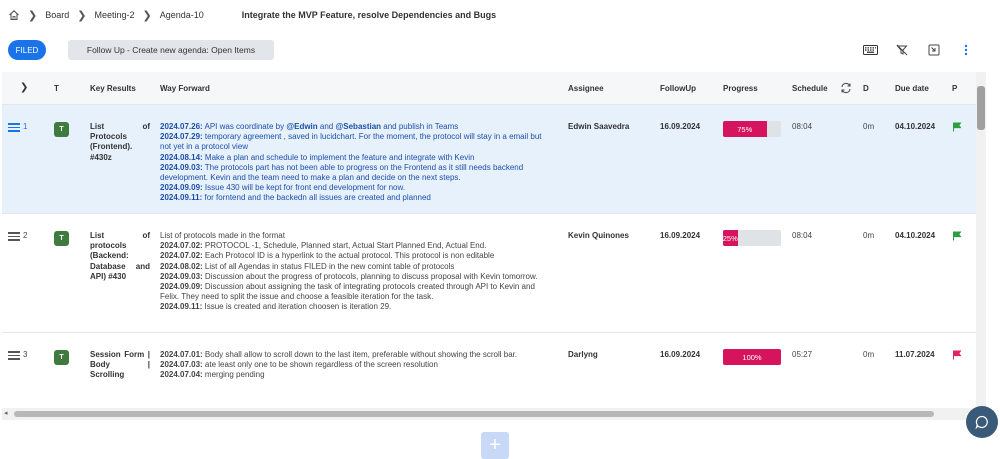  Describe the element at coordinates (730, 238) in the screenshot. I see `progress-fill: 25%` at that location.